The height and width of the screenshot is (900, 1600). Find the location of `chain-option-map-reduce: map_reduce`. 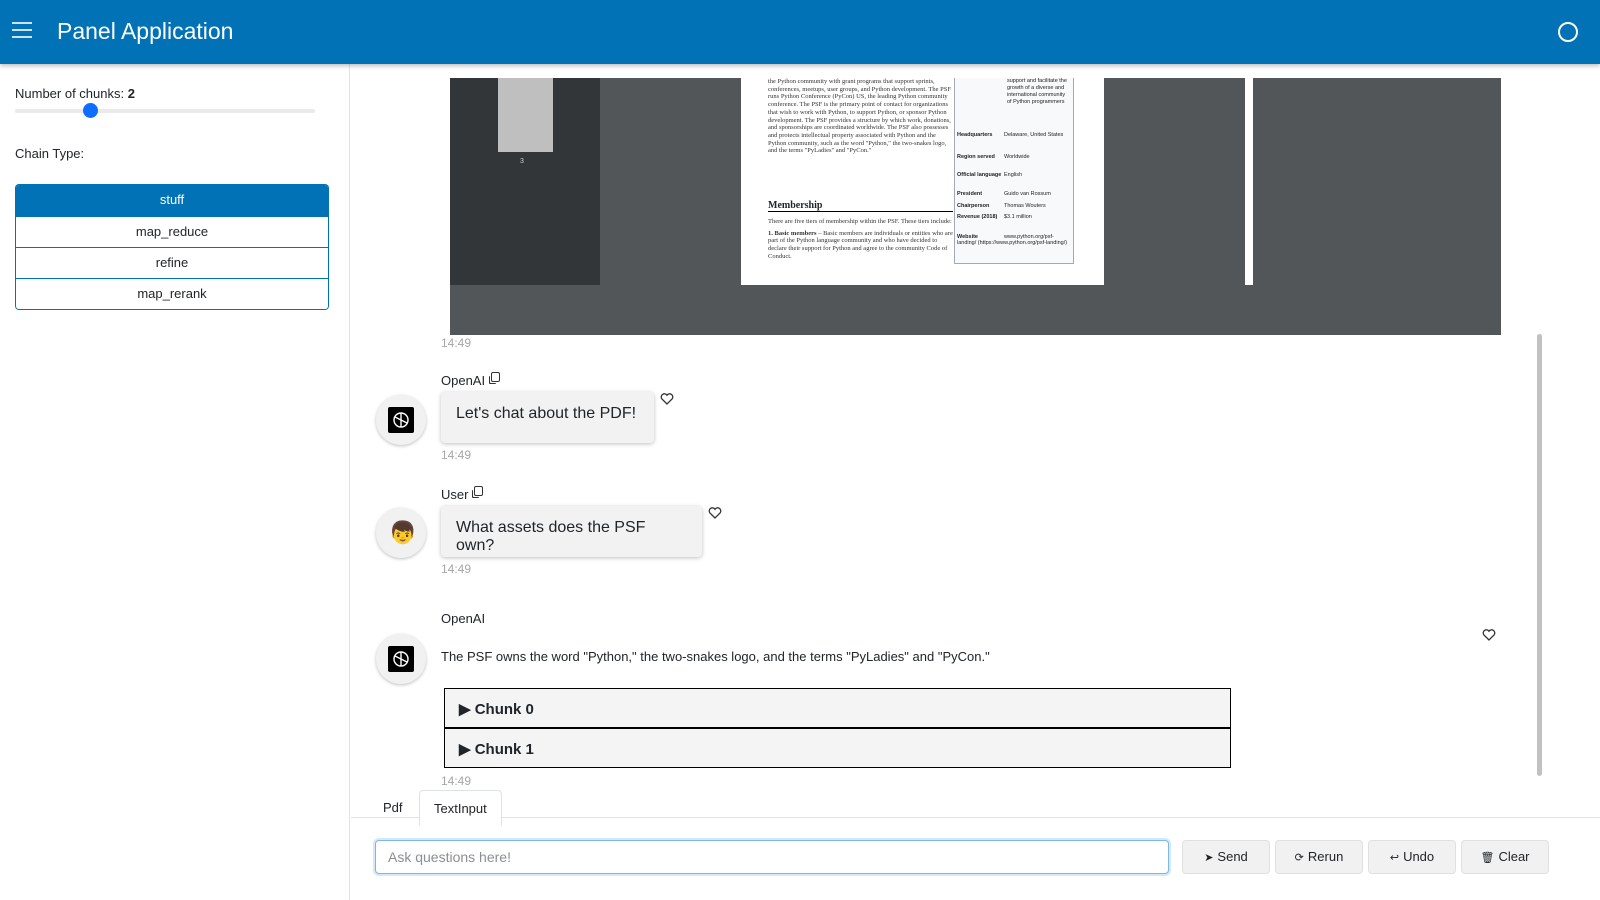

chain-option-map-reduce: map_reduce is located at coordinates (172, 231).